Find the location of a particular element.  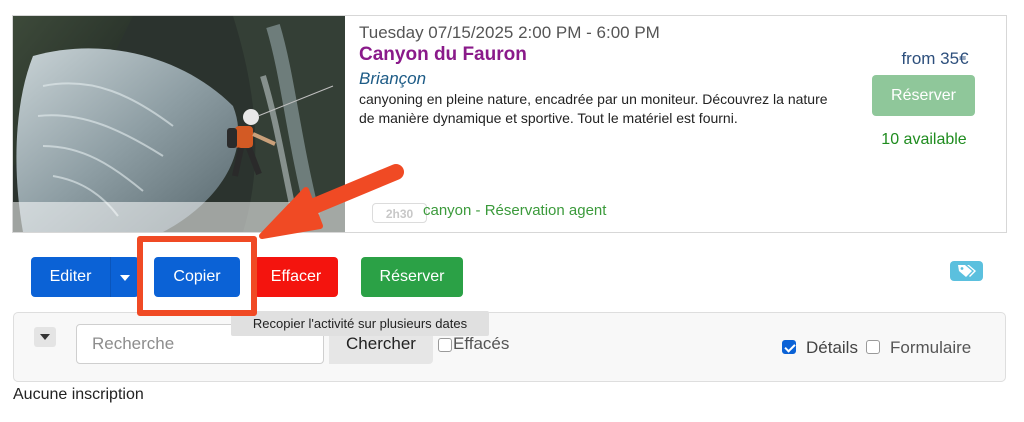

annotation-highlight-box is located at coordinates (197, 276).